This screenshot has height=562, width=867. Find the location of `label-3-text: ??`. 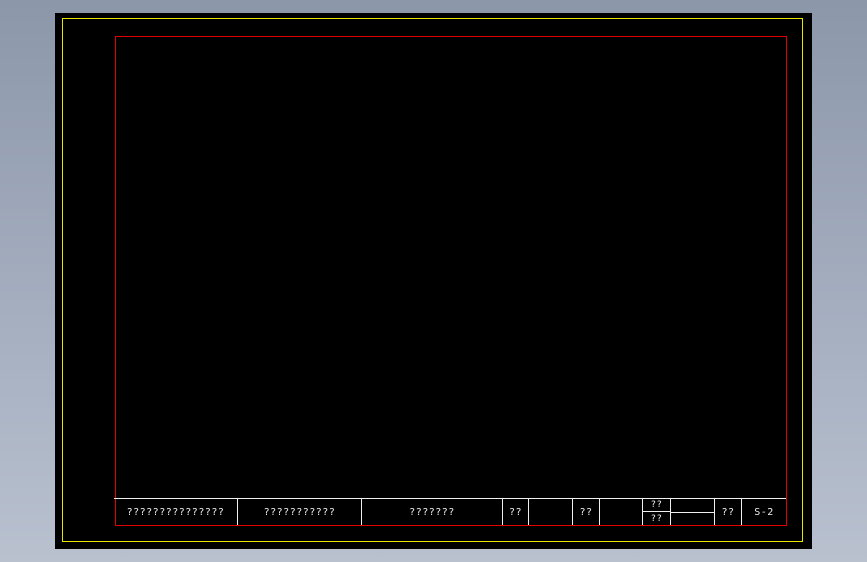

label-3-text: ?? is located at coordinates (728, 512).